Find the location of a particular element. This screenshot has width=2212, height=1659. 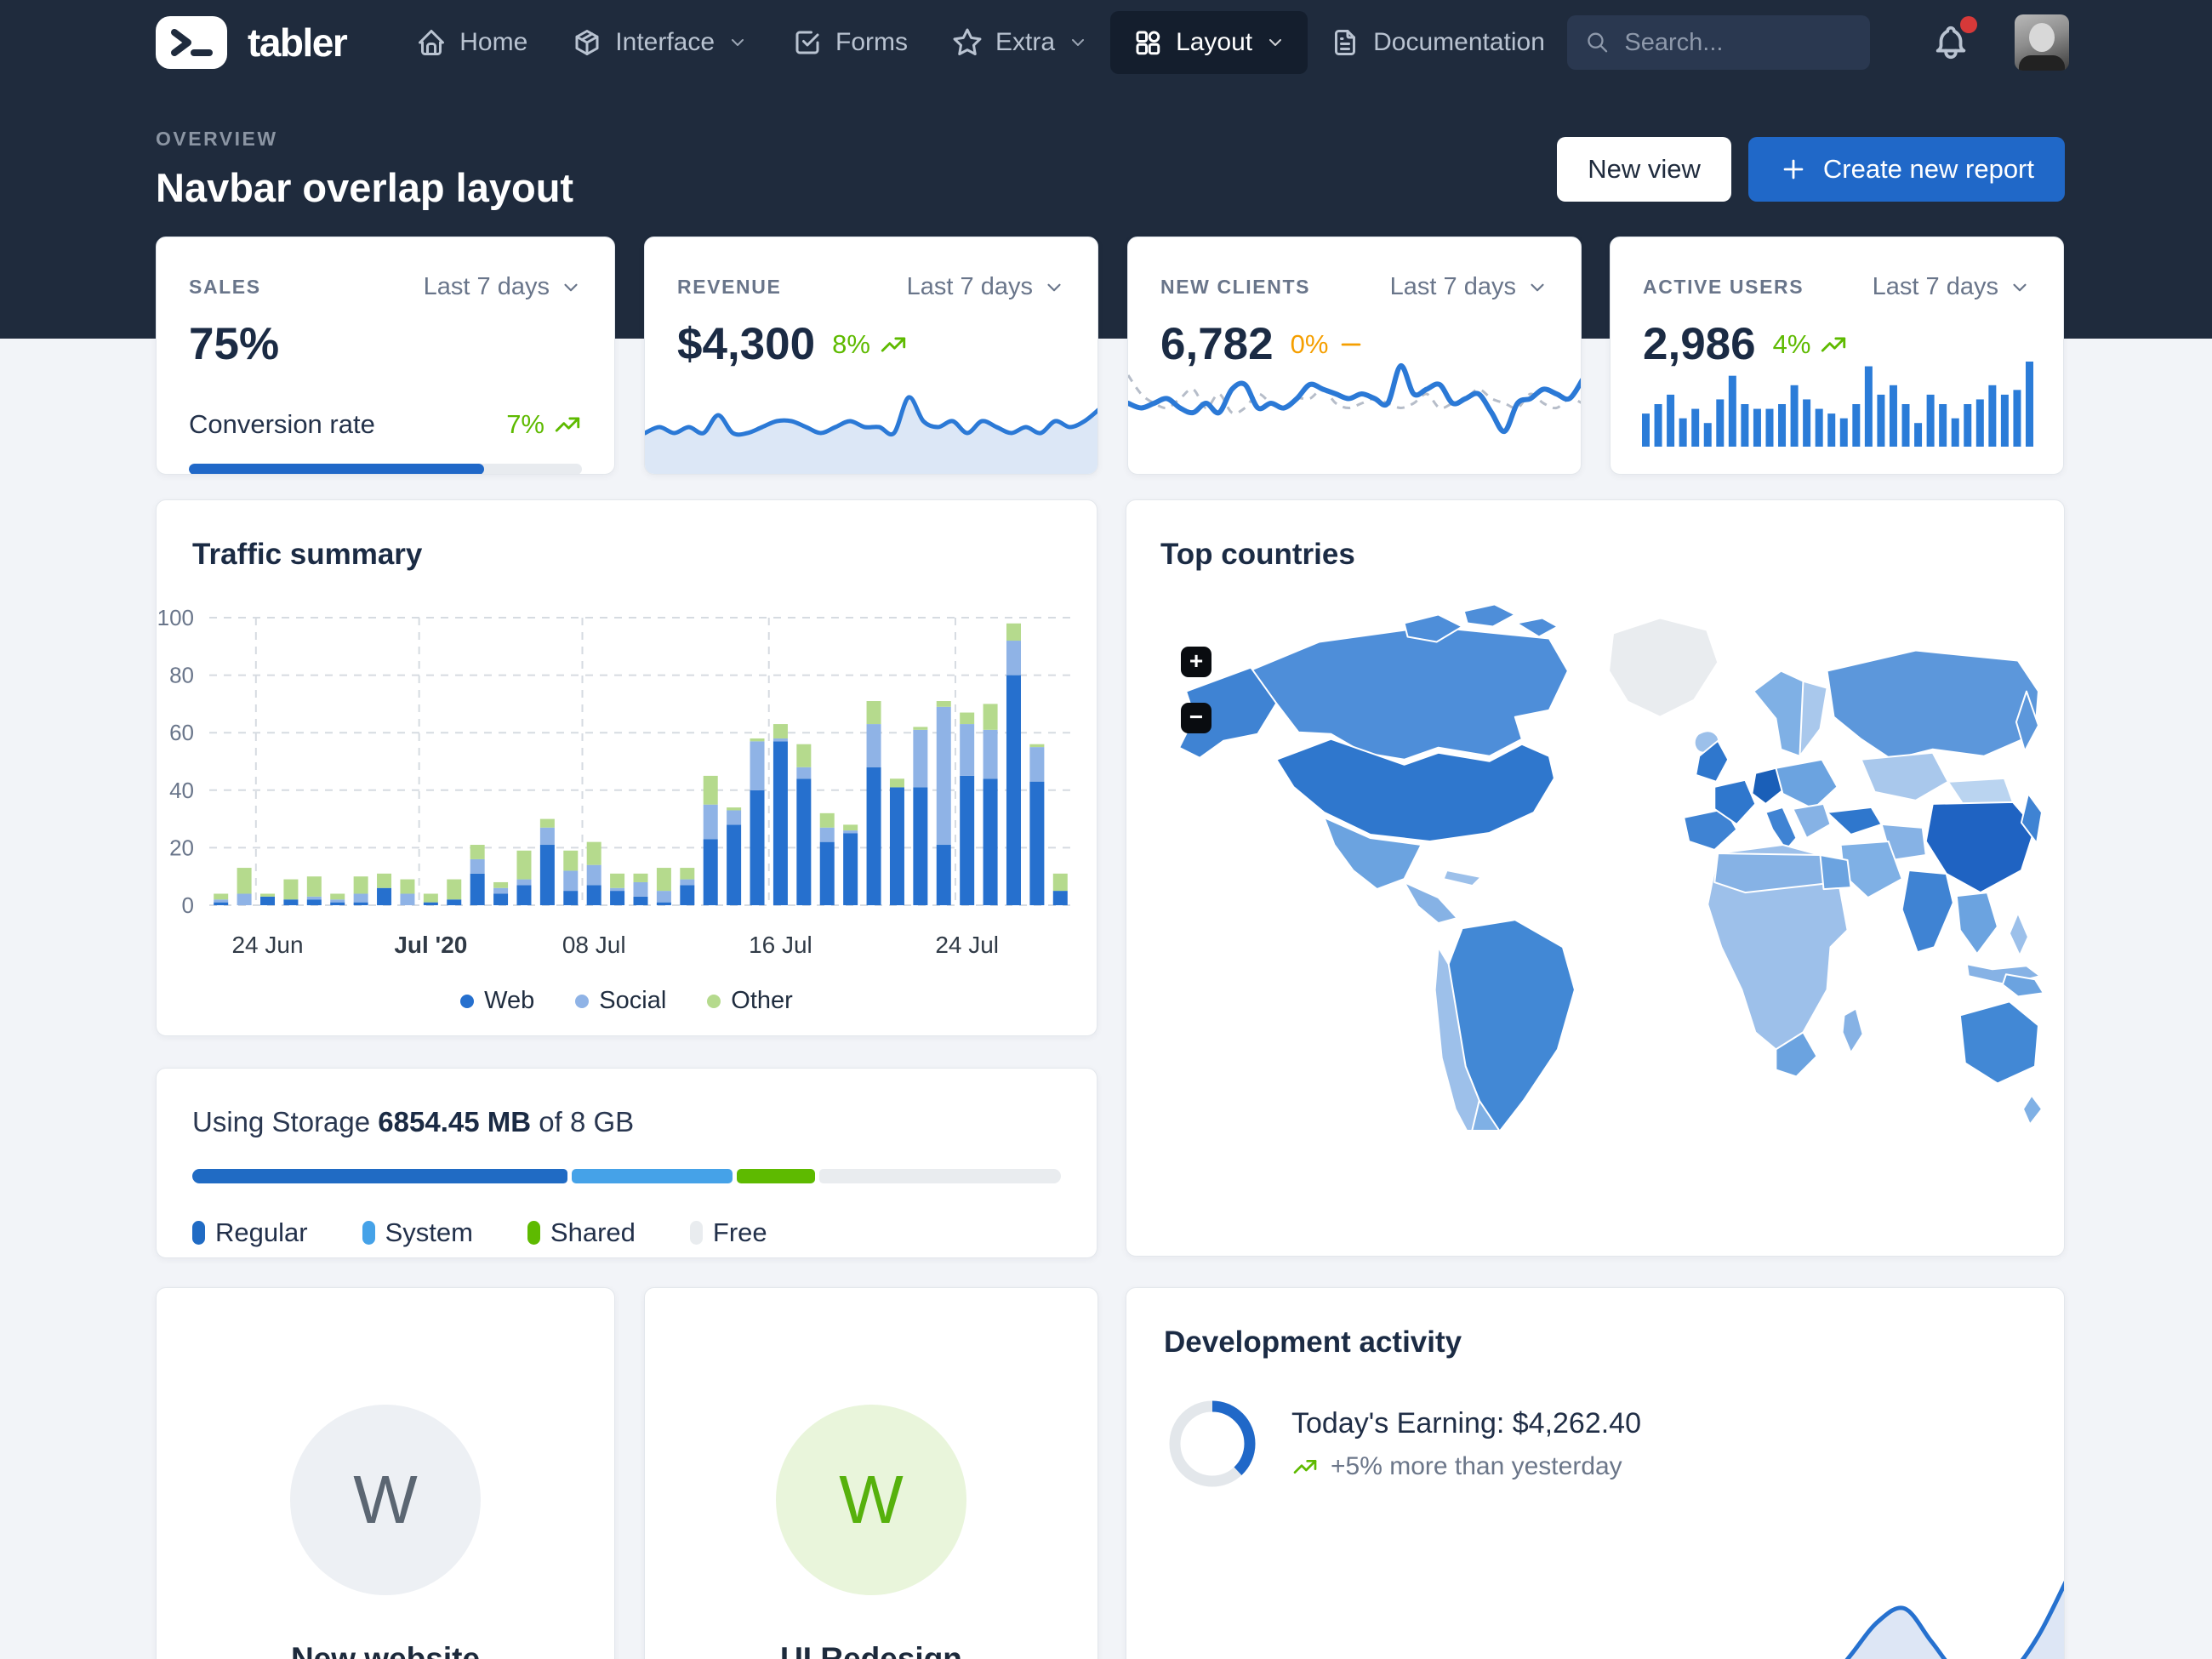

map-zoom-in-button: + is located at coordinates (1196, 662).